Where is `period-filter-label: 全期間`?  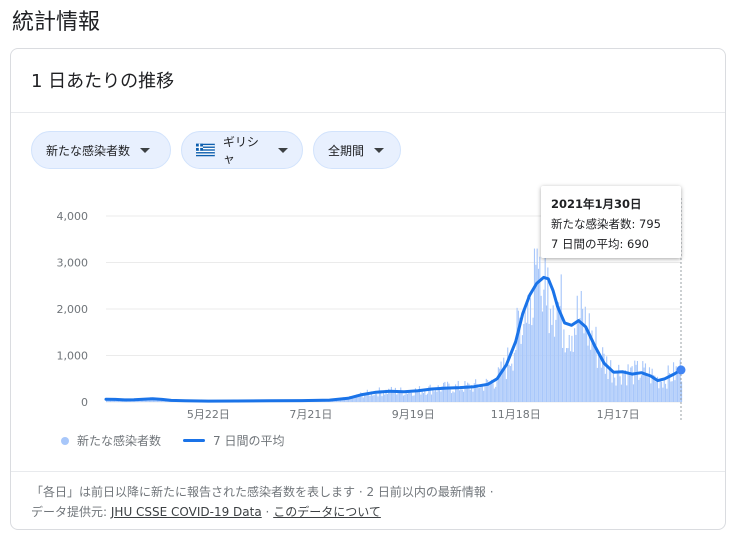
period-filter-label: 全期間 is located at coordinates (346, 150).